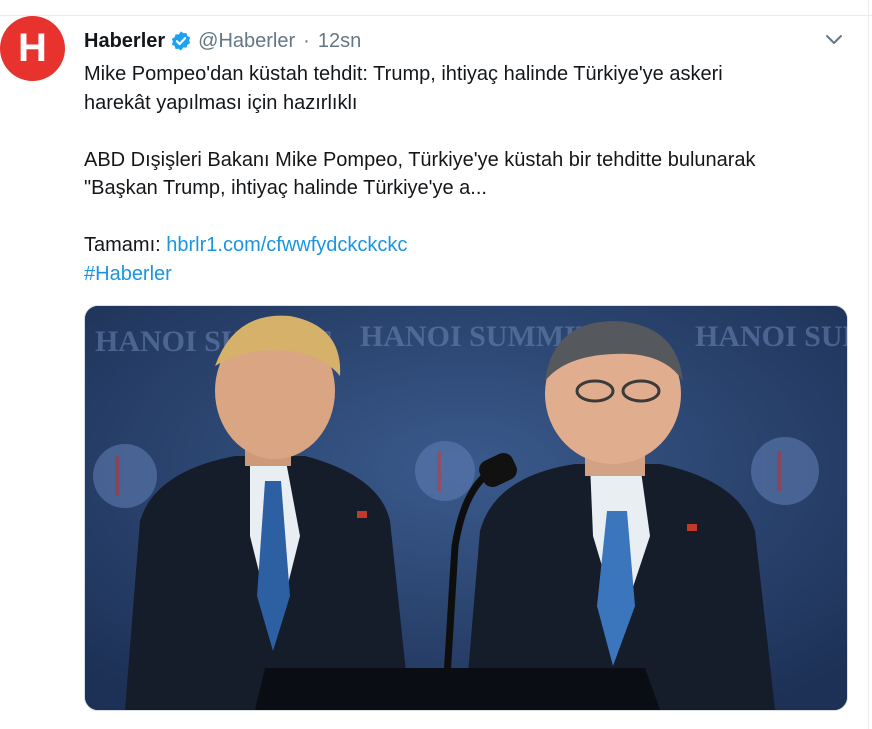 The width and height of the screenshot is (872, 729). I want to click on full-label: Tamamı:, so click(122, 245).